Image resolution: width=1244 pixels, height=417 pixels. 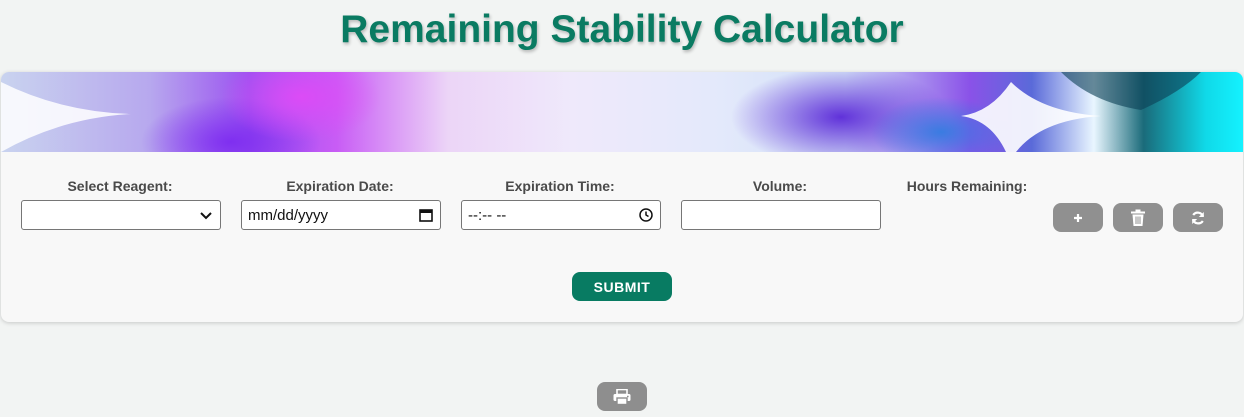 I want to click on expiration-date-label: Expiration Date:, so click(x=340, y=186).